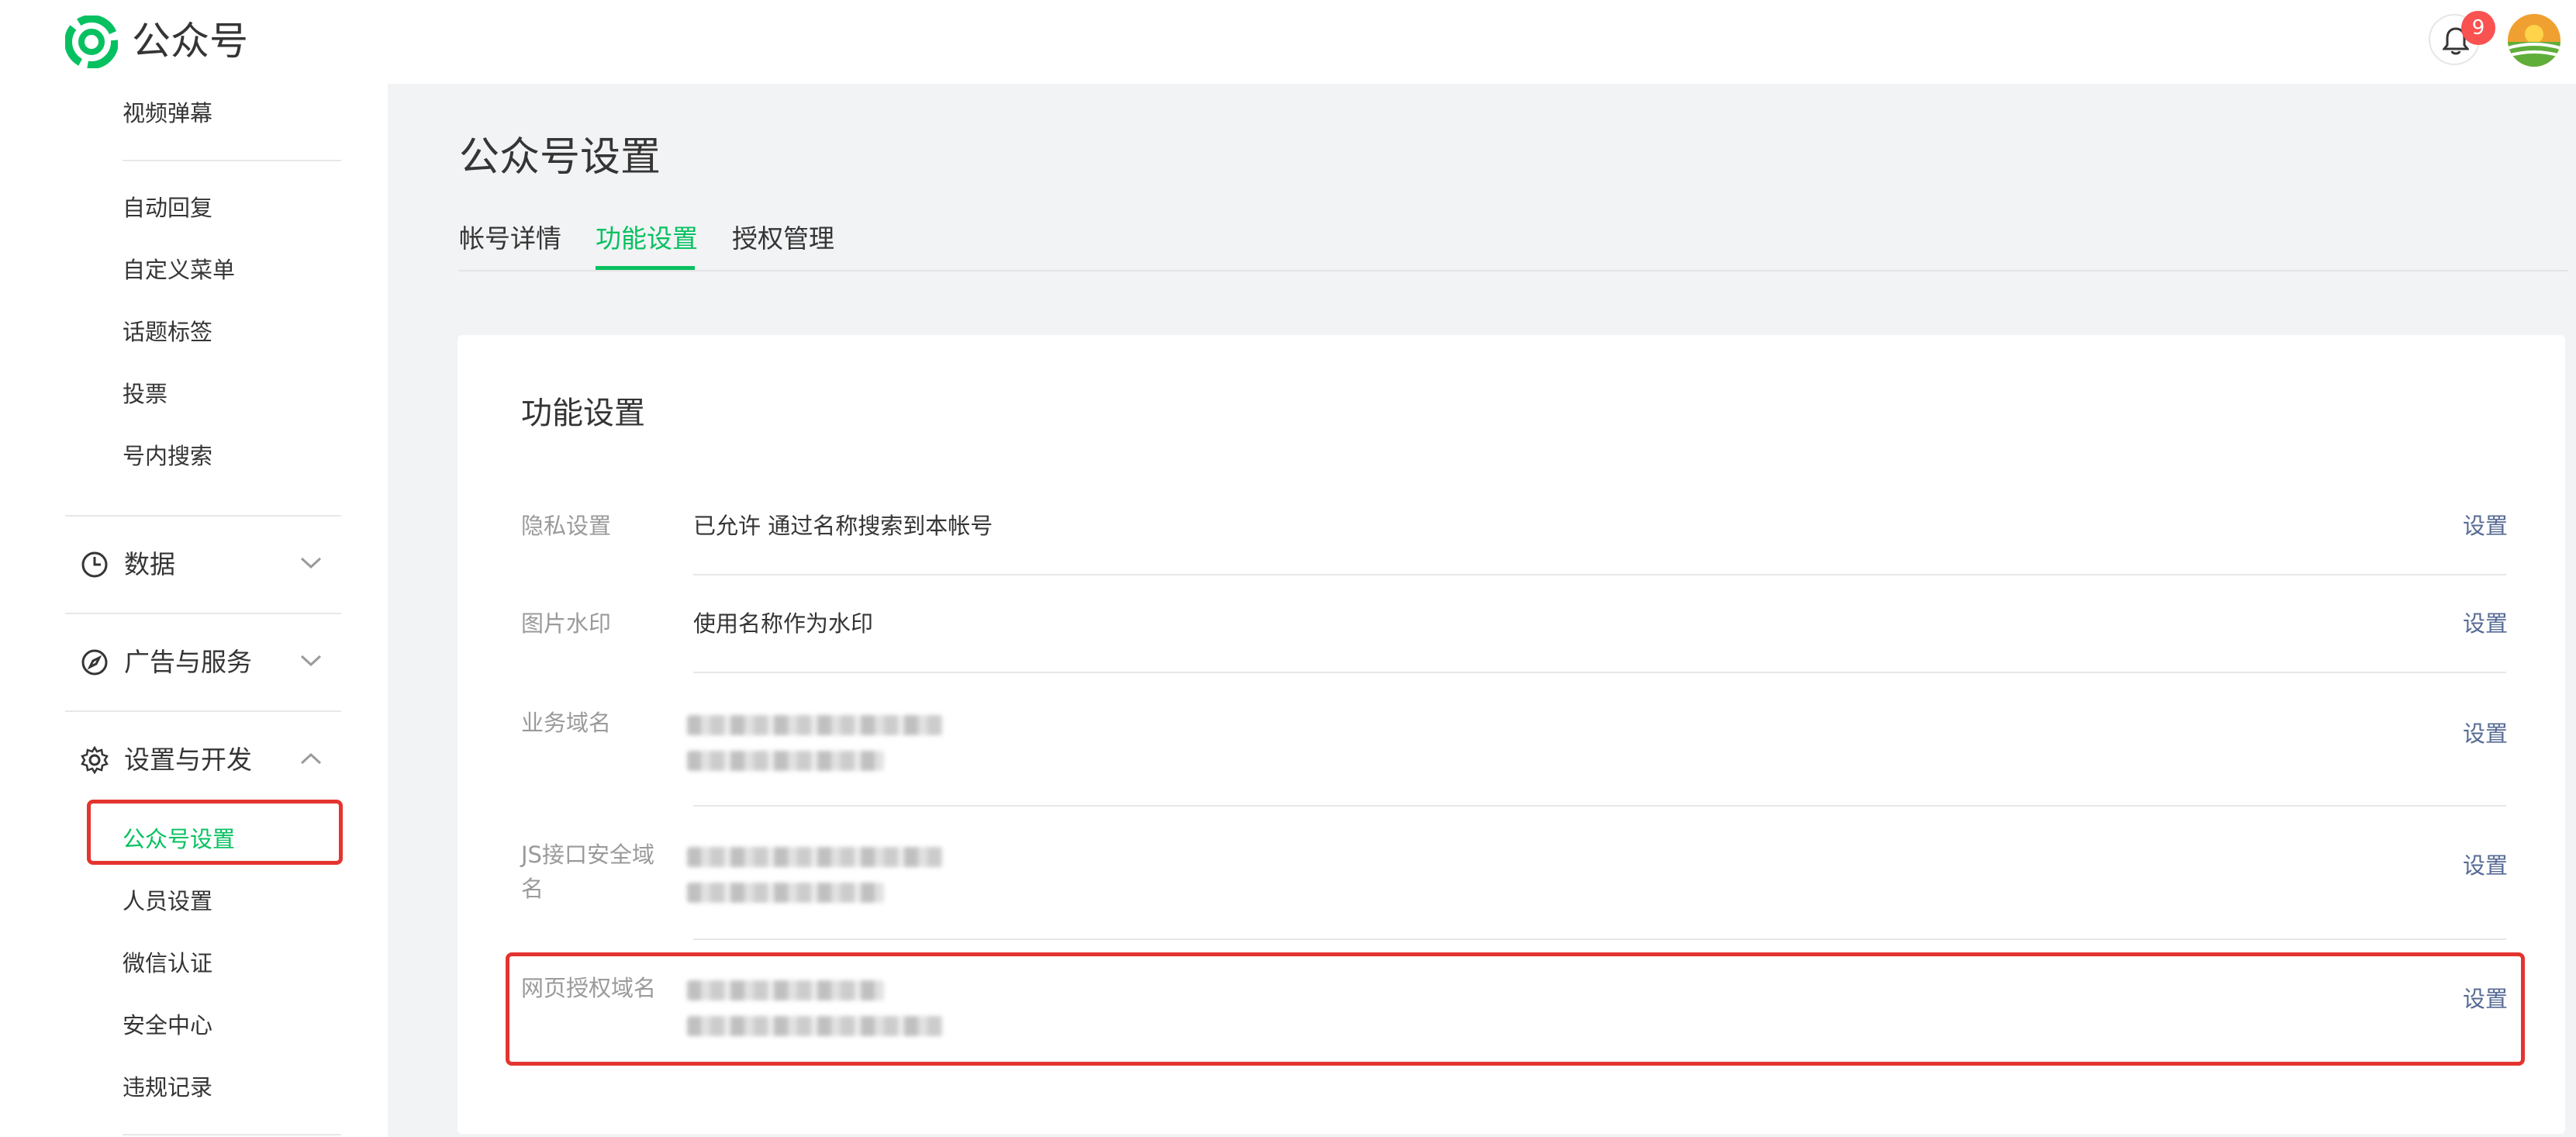 The image size is (2576, 1137). I want to click on gear-icon, so click(95, 760).